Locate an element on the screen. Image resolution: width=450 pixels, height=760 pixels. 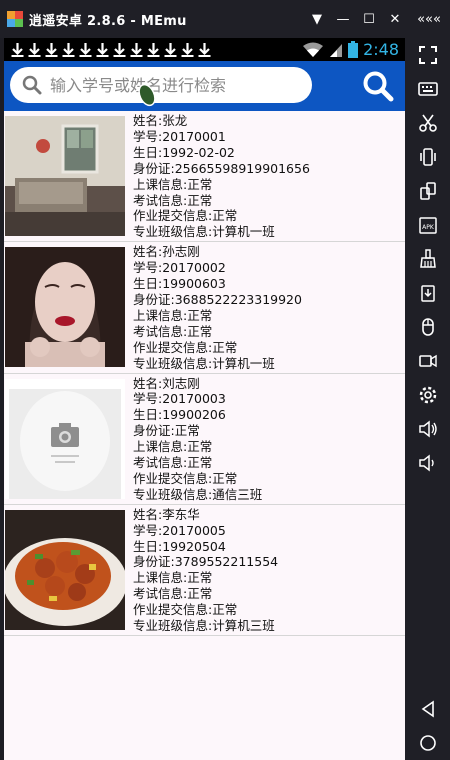
rotate-button is located at coordinates (427, 191).